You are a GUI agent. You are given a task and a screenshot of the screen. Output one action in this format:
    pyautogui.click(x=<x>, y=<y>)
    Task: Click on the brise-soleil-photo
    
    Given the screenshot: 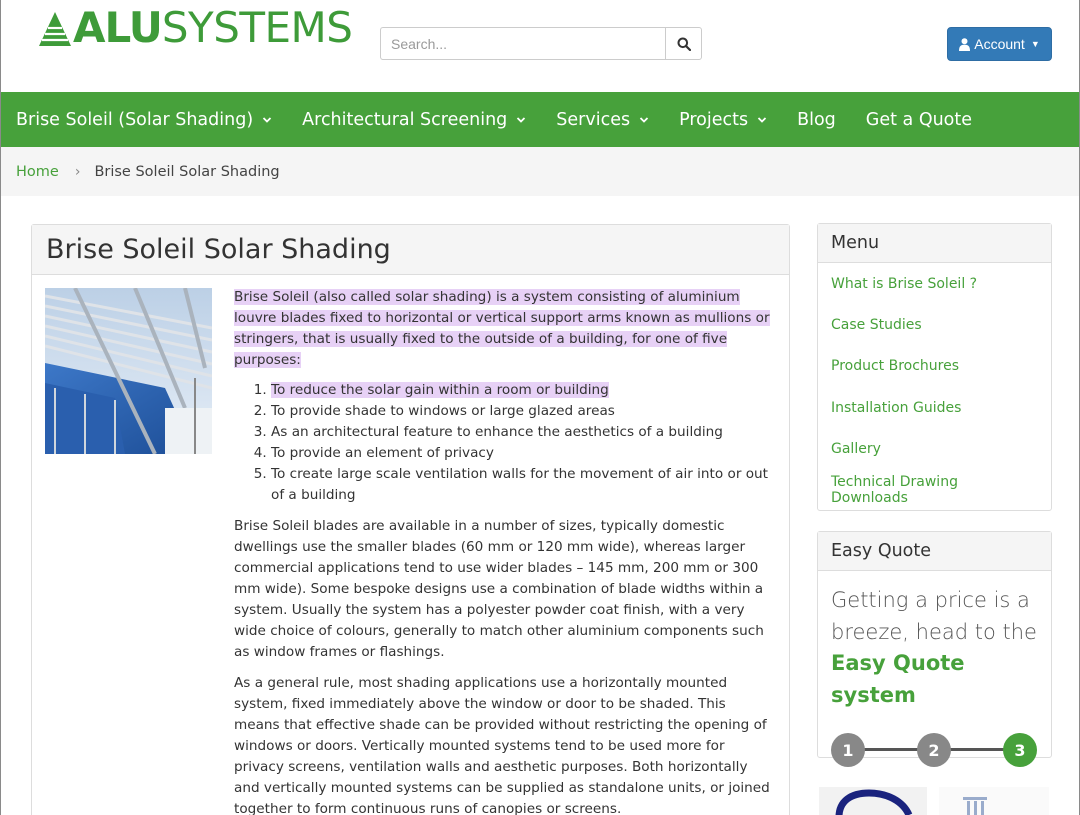 What is the action you would take?
    pyautogui.click(x=128, y=371)
    